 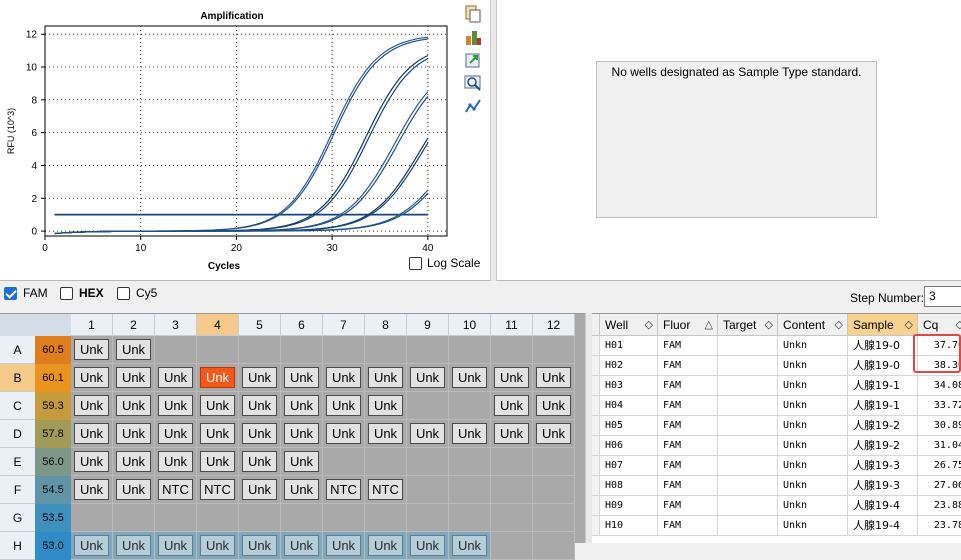 What do you see at coordinates (512, 325) in the screenshot?
I see `plate-col-header: 11` at bounding box center [512, 325].